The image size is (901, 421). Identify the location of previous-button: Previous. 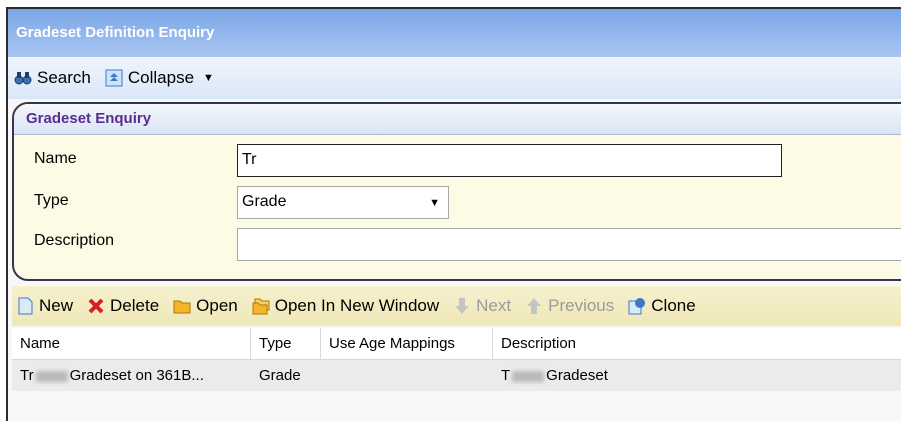
(569, 306).